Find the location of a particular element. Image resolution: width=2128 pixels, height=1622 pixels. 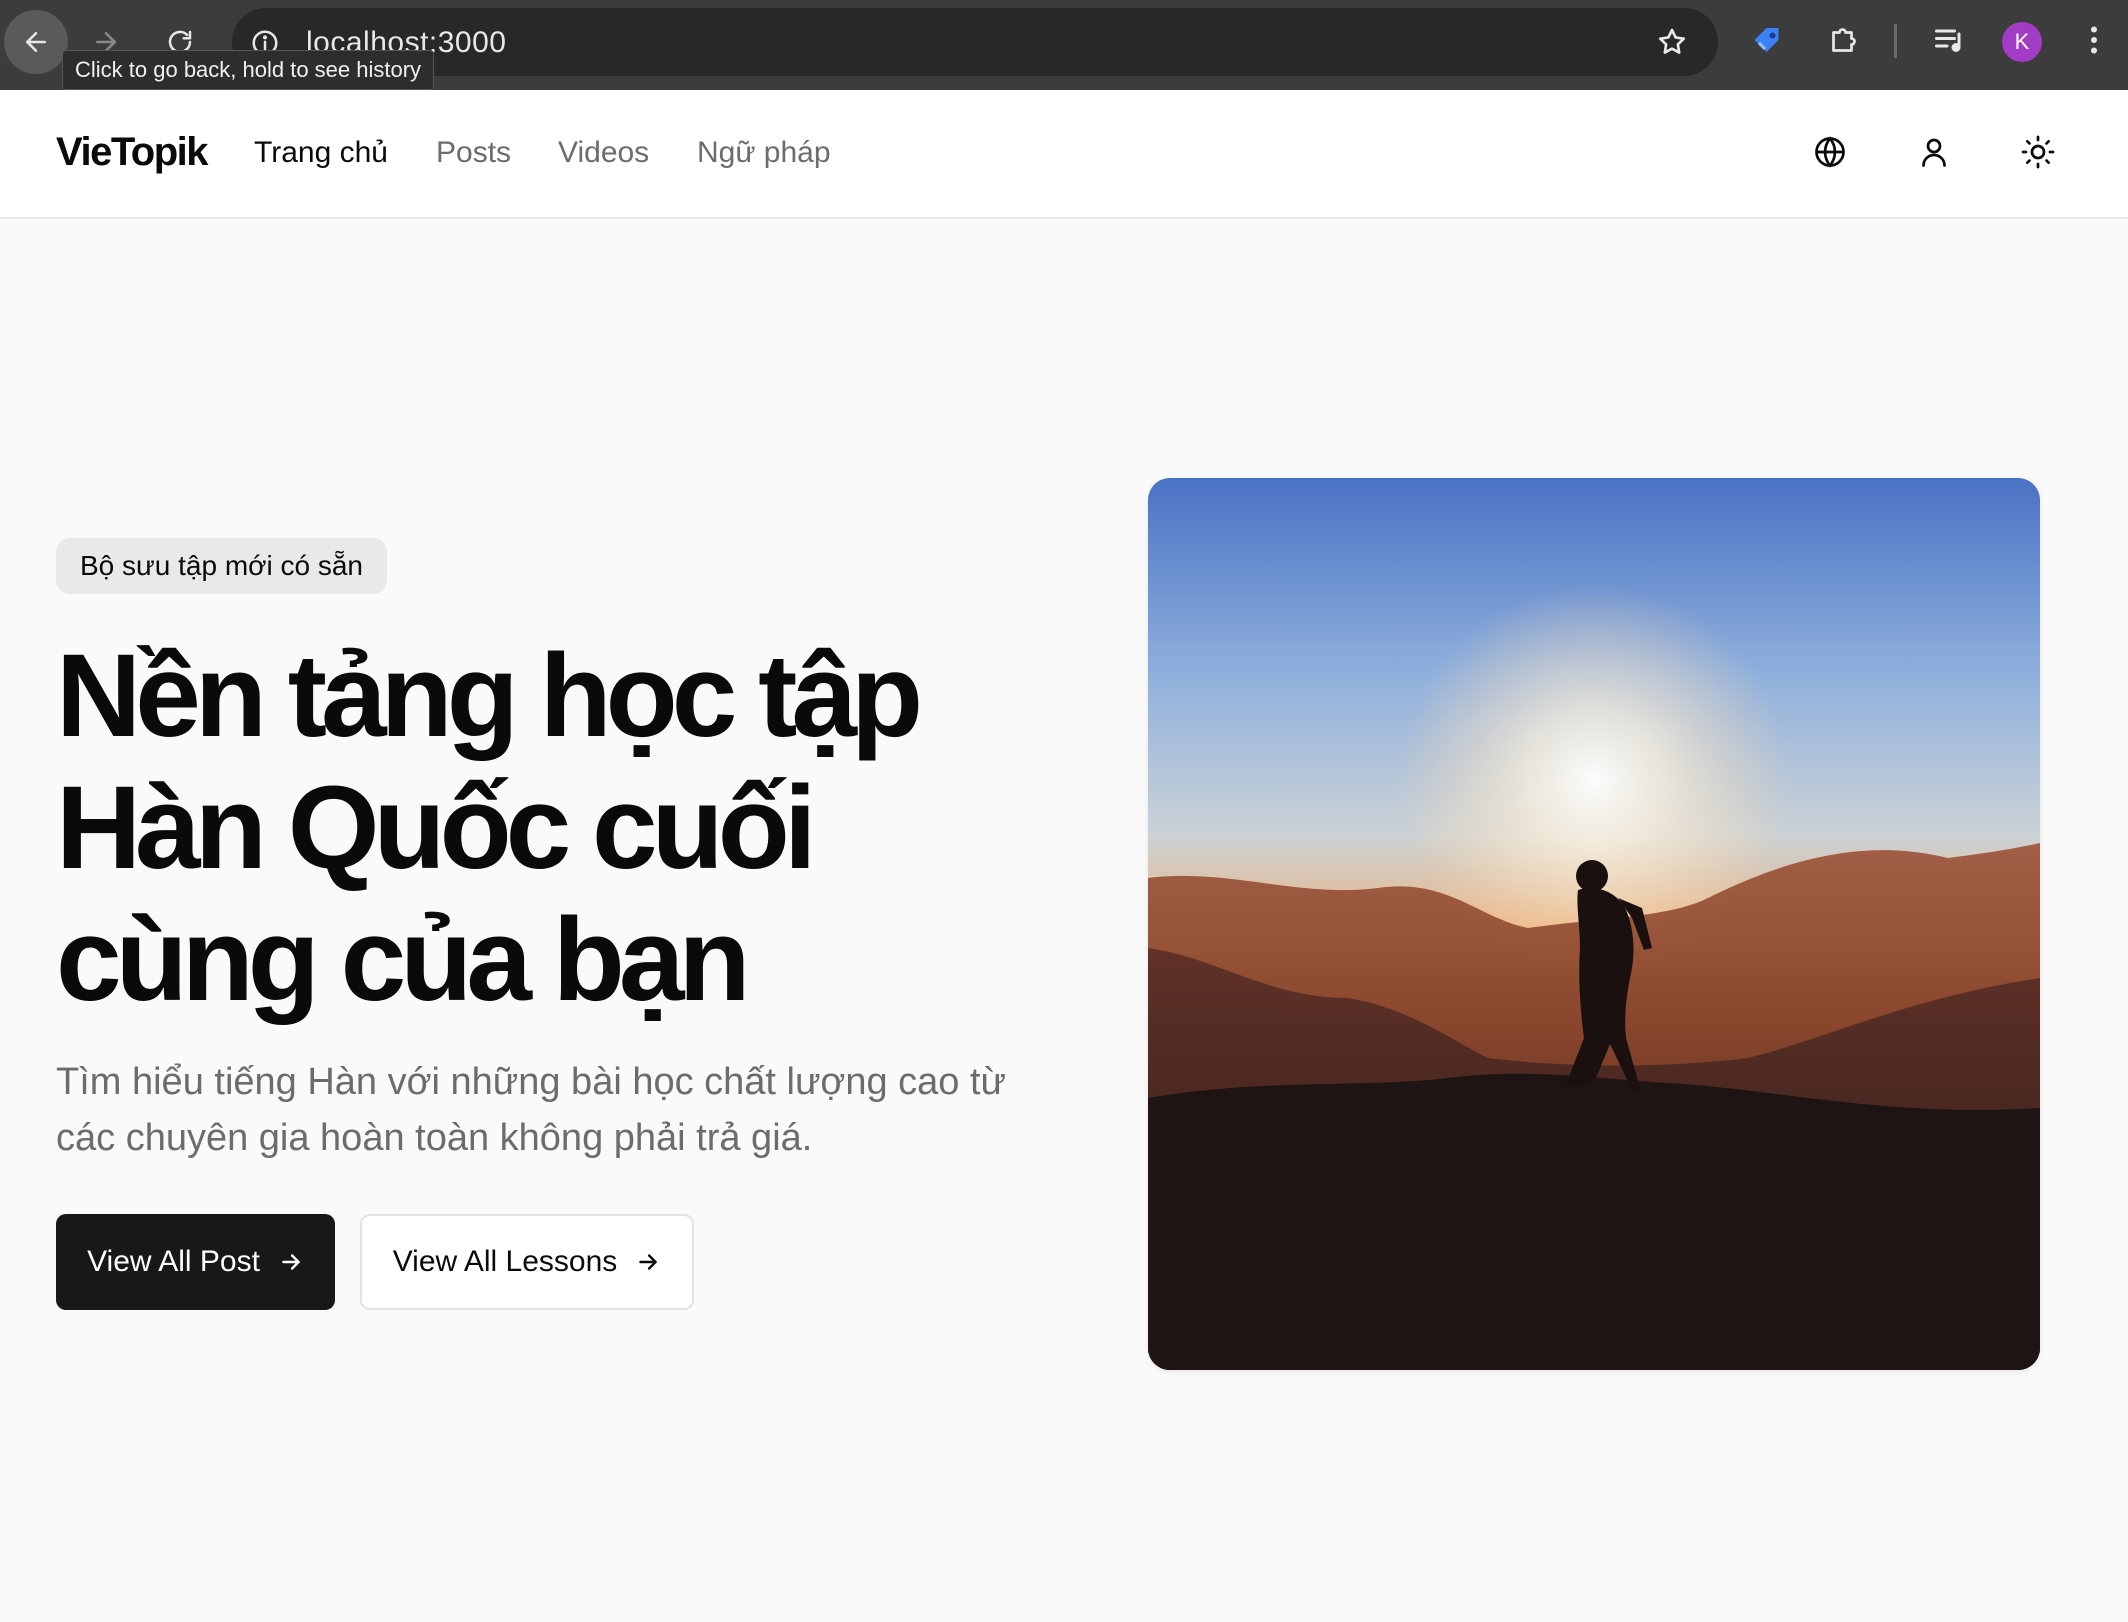

globe-icon is located at coordinates (1830, 152).